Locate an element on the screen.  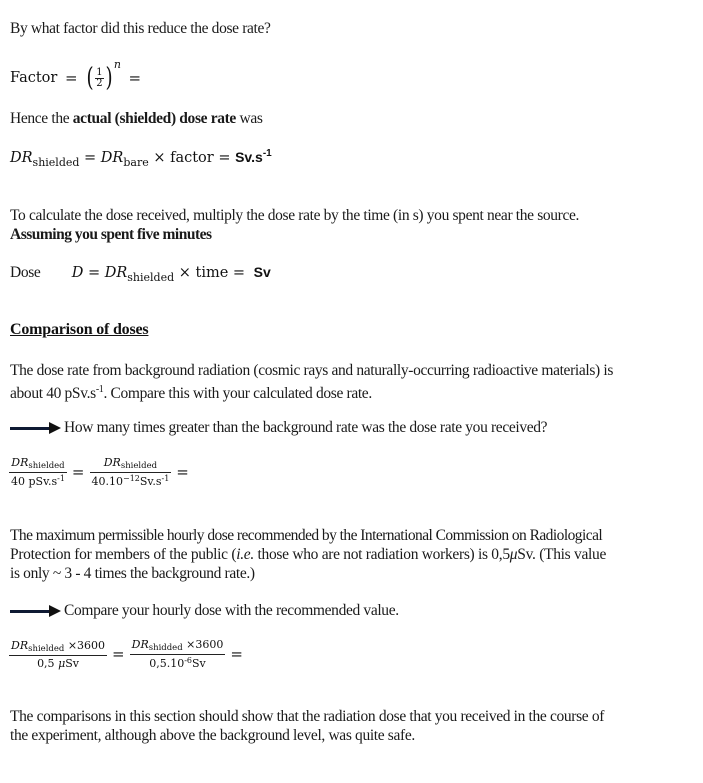
dose-label: Dose is located at coordinates (25, 272).